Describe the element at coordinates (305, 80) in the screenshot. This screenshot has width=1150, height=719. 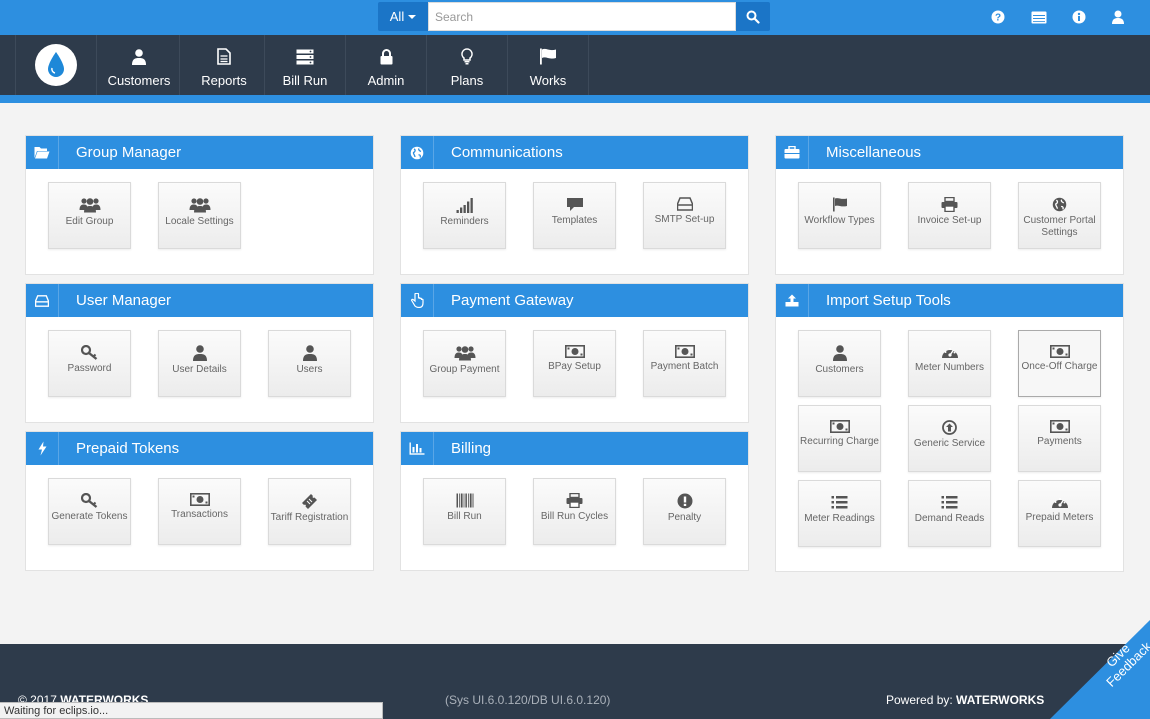
I see `nav-label: Bill Run` at that location.